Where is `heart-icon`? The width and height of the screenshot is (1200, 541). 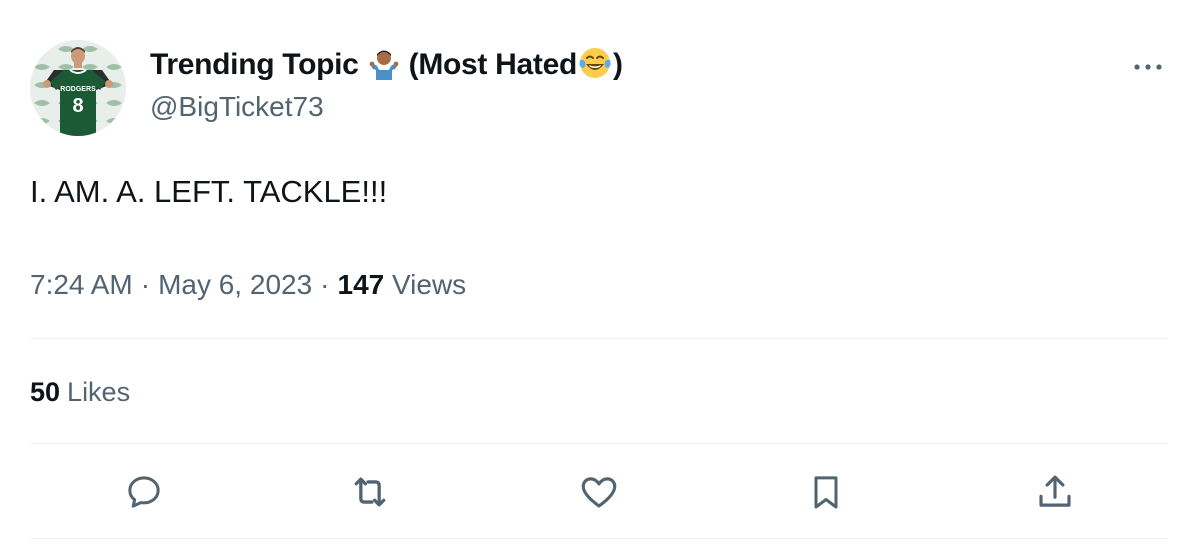
heart-icon is located at coordinates (599, 492).